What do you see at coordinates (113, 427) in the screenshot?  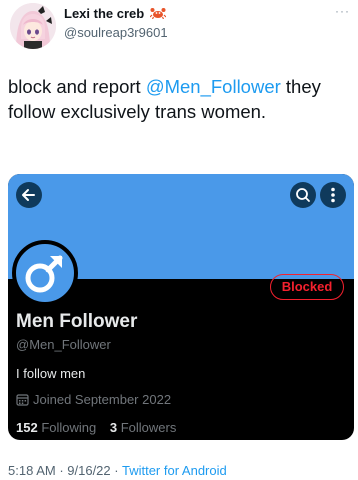 I see `followers-count: 3` at bounding box center [113, 427].